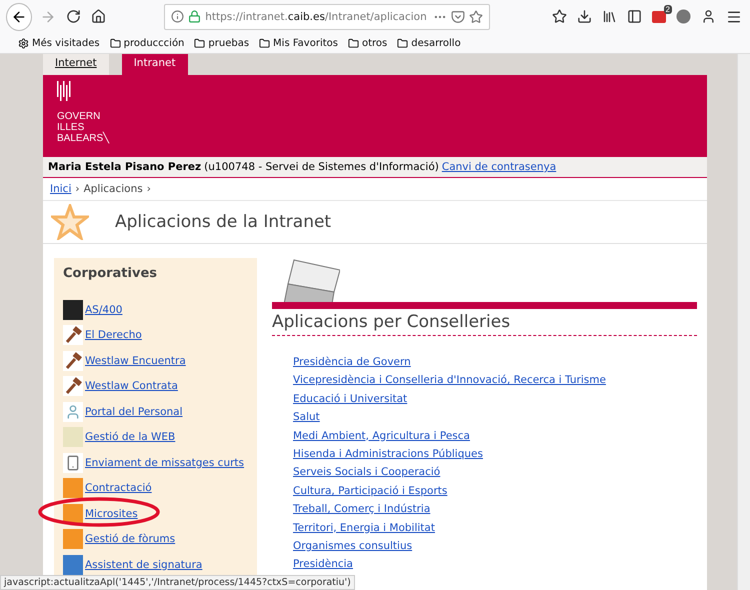 The height and width of the screenshot is (590, 750). Describe the element at coordinates (495, 564) in the screenshot. I see `conselleria-link: Presidència` at that location.